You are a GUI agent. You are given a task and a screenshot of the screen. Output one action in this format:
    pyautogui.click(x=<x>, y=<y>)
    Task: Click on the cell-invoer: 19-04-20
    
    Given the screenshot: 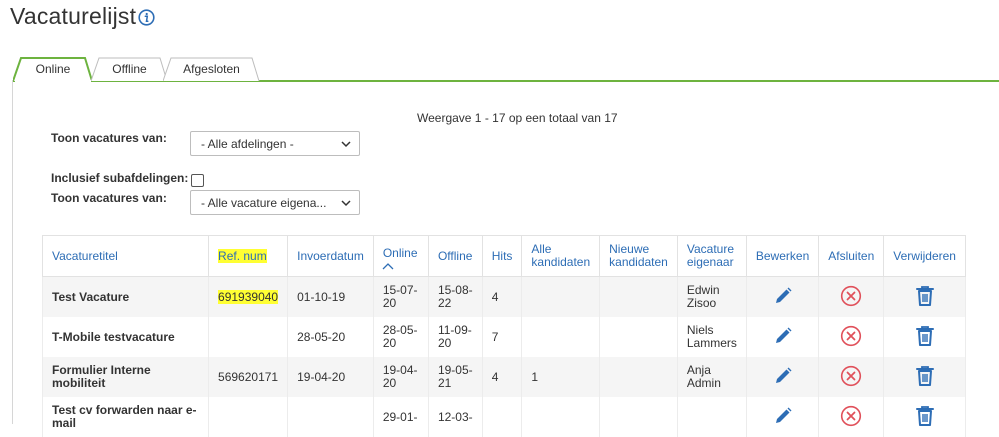 What is the action you would take?
    pyautogui.click(x=321, y=376)
    